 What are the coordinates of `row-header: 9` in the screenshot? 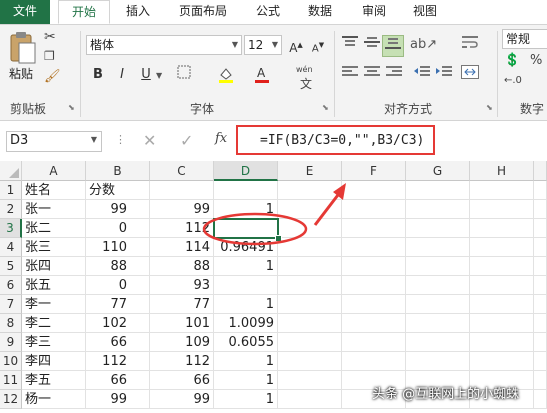 It's located at (11, 342).